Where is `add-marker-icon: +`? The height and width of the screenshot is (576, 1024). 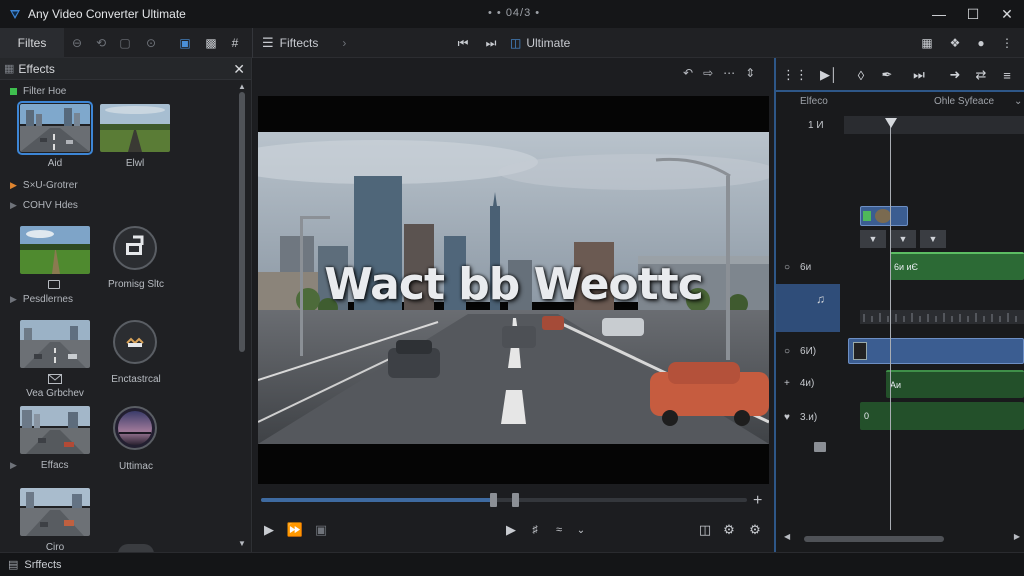
add-marker-icon: + is located at coordinates (757, 501).